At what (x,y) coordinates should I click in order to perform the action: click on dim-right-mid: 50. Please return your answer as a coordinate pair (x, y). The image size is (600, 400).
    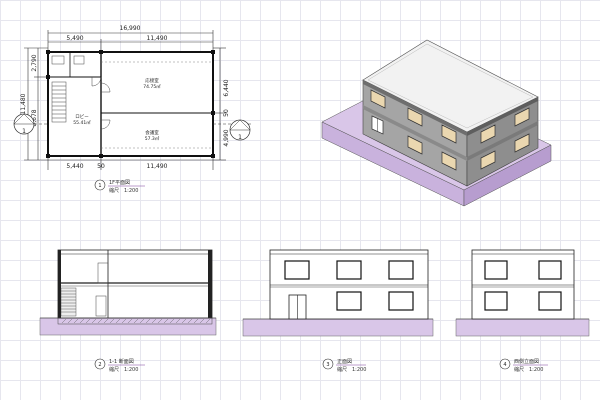
    Looking at the image, I should click on (226, 113).